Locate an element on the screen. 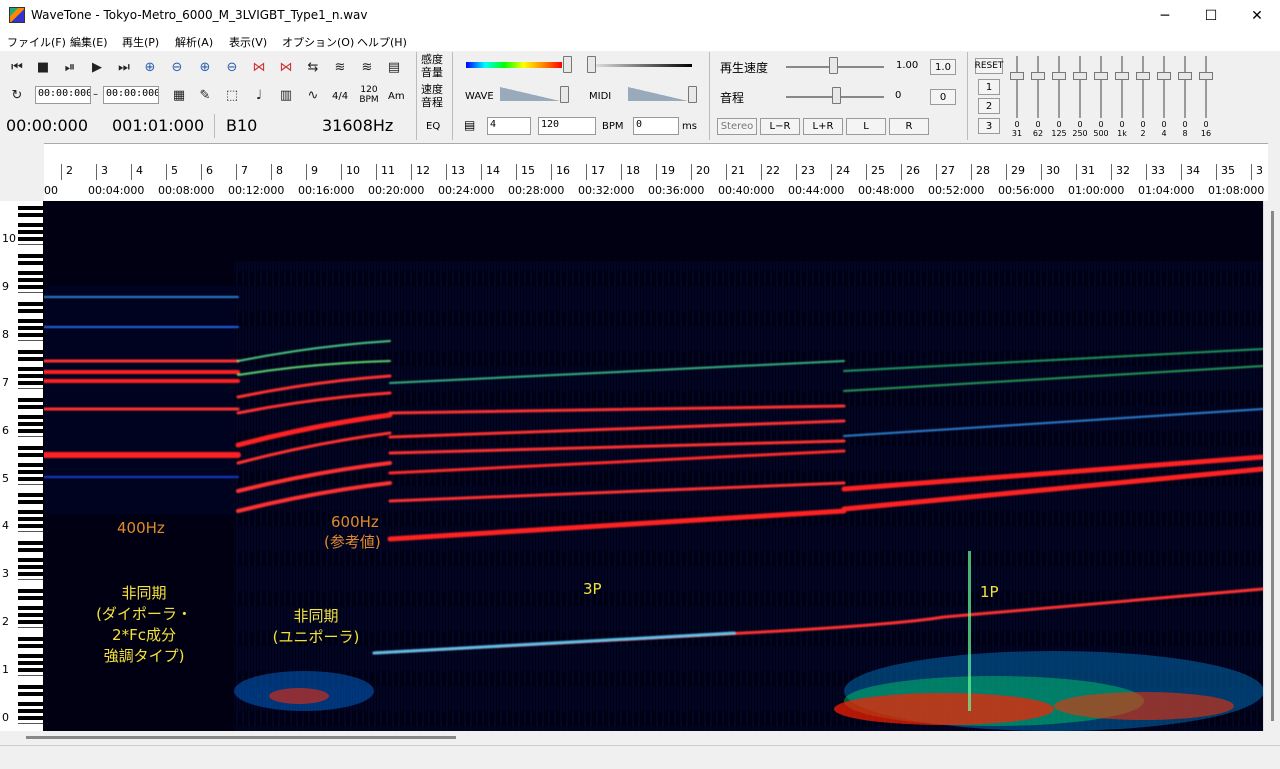  l-plus-r-button: L+R is located at coordinates (823, 126).